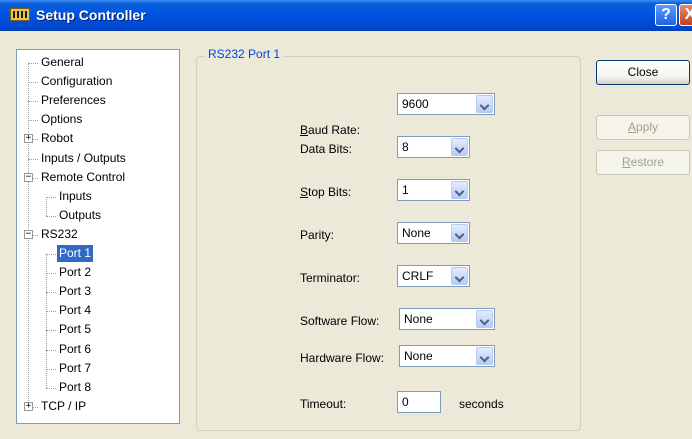 The image size is (692, 439). Describe the element at coordinates (481, 404) in the screenshot. I see `timeout-unit-label: seconds` at that location.